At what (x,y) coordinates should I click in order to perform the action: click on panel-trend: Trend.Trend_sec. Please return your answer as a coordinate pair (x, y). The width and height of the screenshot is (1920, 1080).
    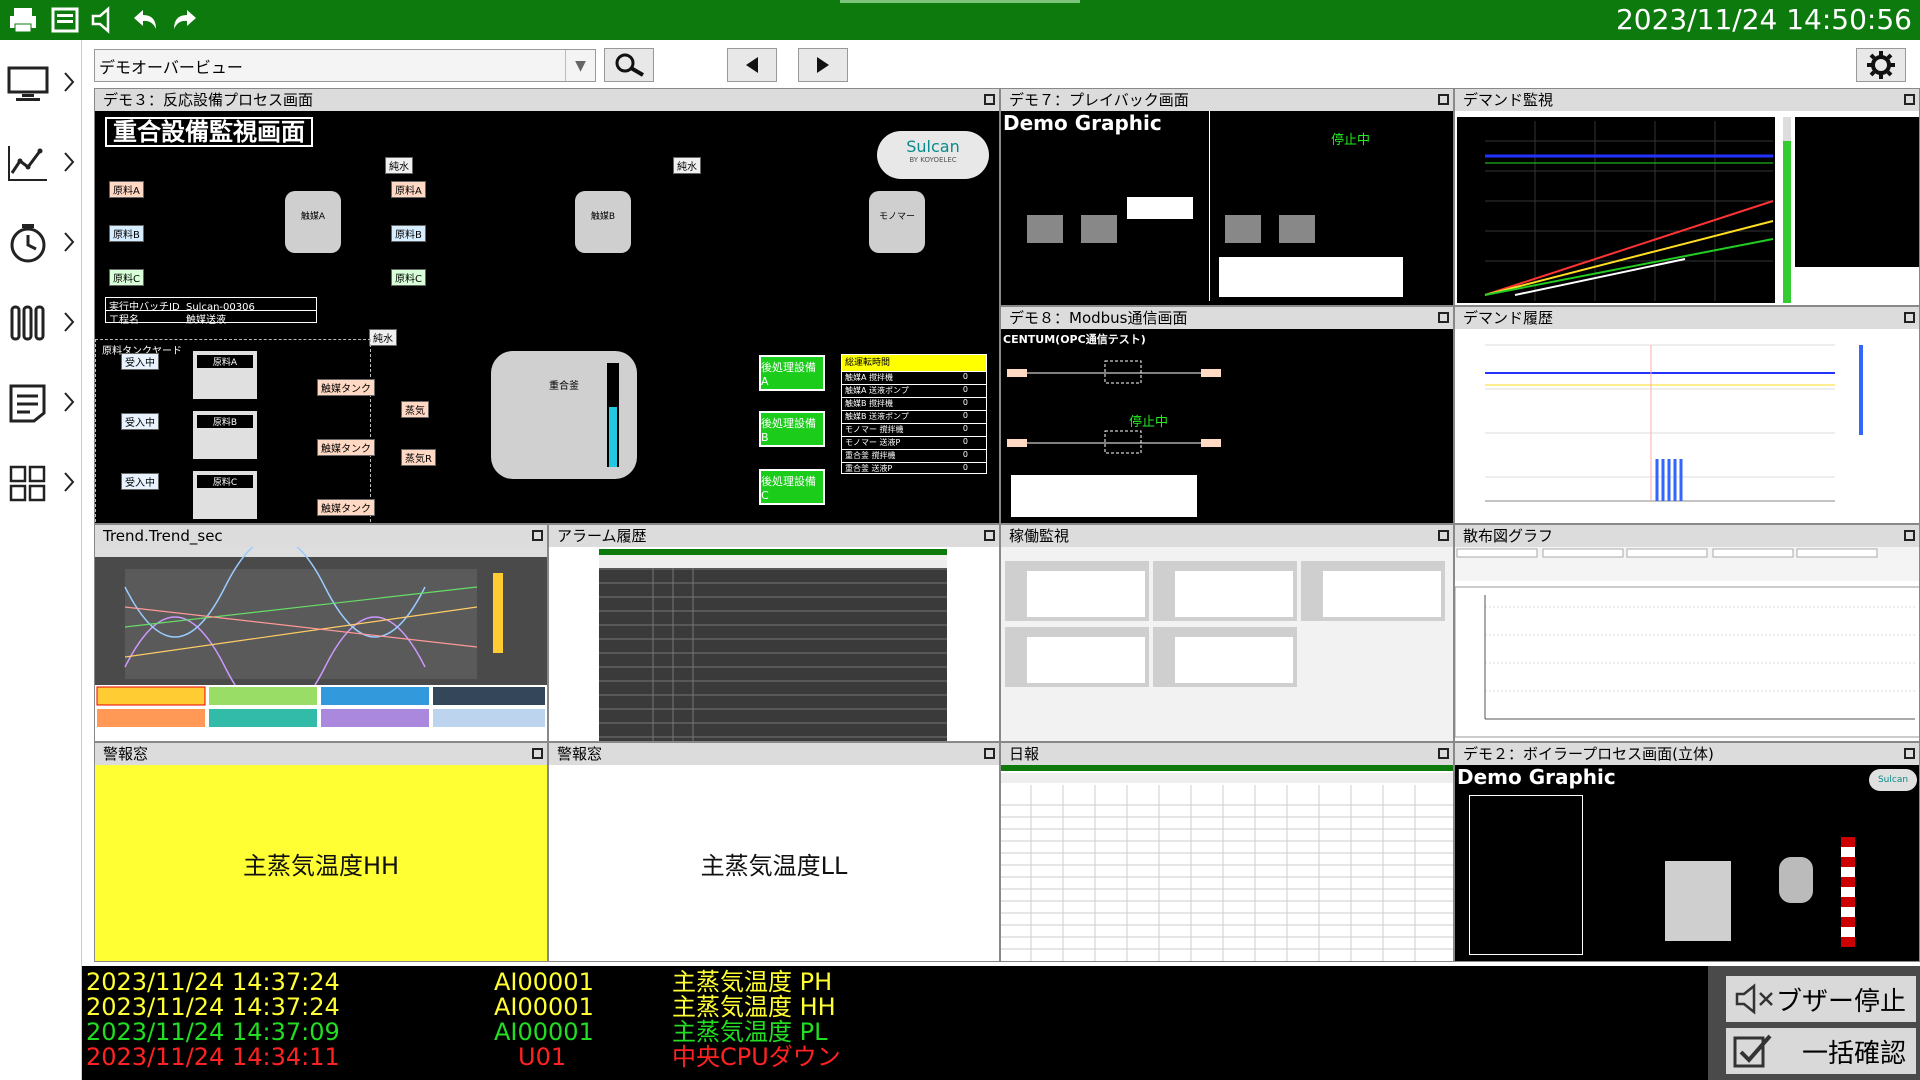
    Looking at the image, I should click on (321, 633).